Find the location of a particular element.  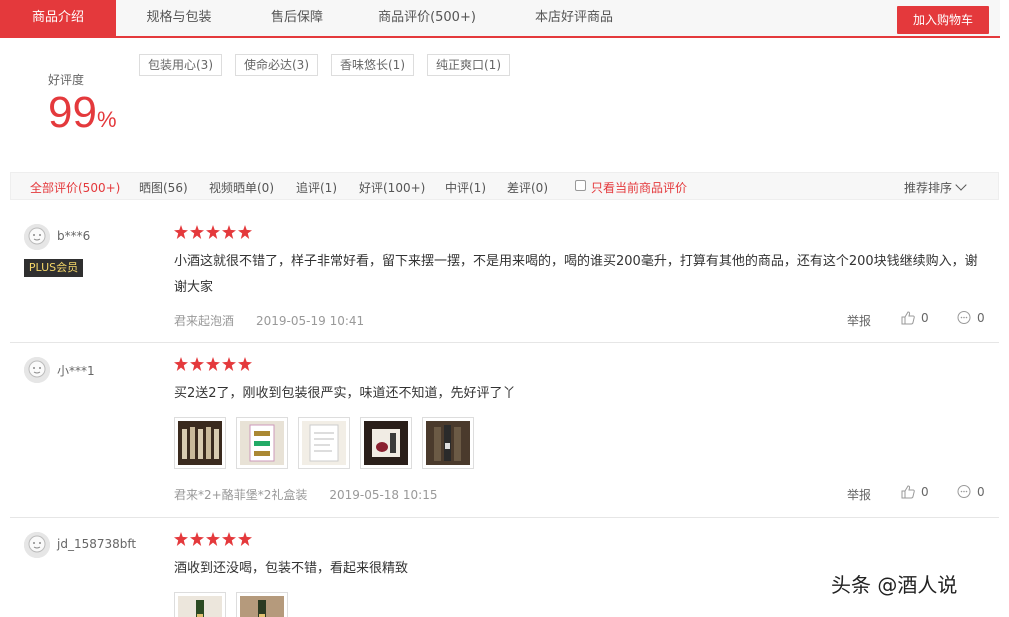

review-tag: 包装用心(3) is located at coordinates (180, 65).